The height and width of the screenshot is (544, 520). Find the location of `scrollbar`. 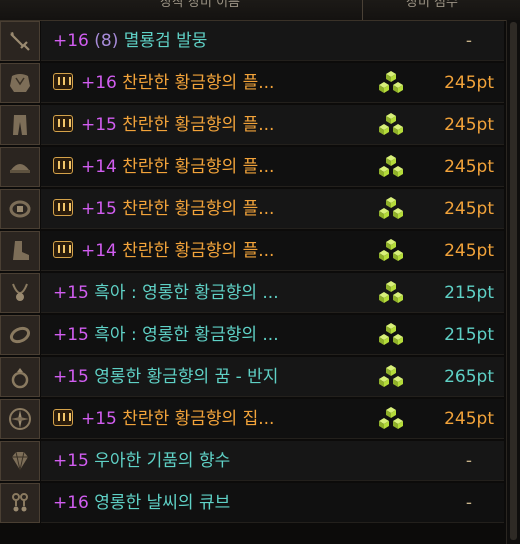

scrollbar is located at coordinates (513, 282).